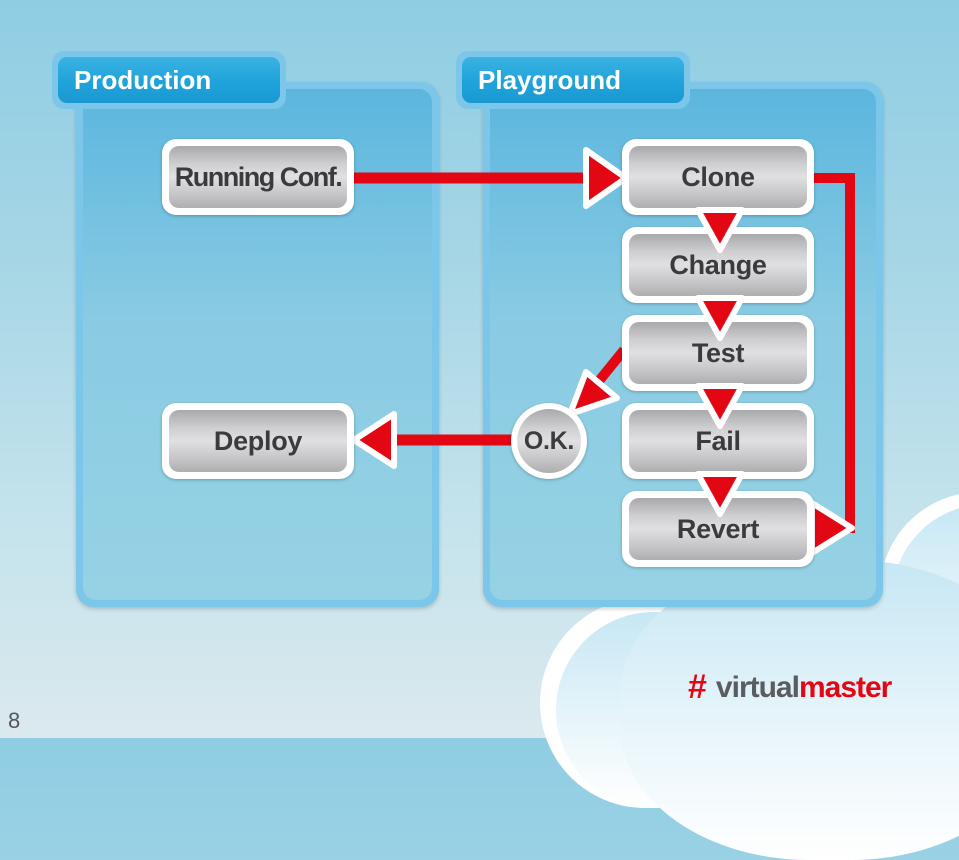 The image size is (959, 860). What do you see at coordinates (720, 230) in the screenshot?
I see `arrowhead-change` at bounding box center [720, 230].